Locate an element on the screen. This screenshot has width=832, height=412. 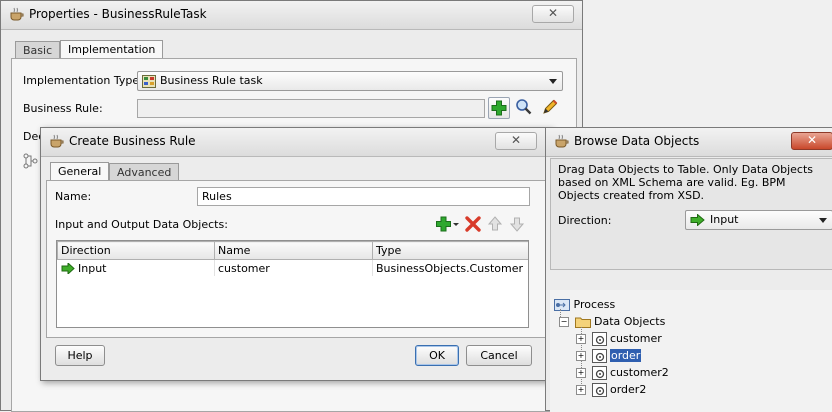
collapse-icon: − is located at coordinates (564, 322).